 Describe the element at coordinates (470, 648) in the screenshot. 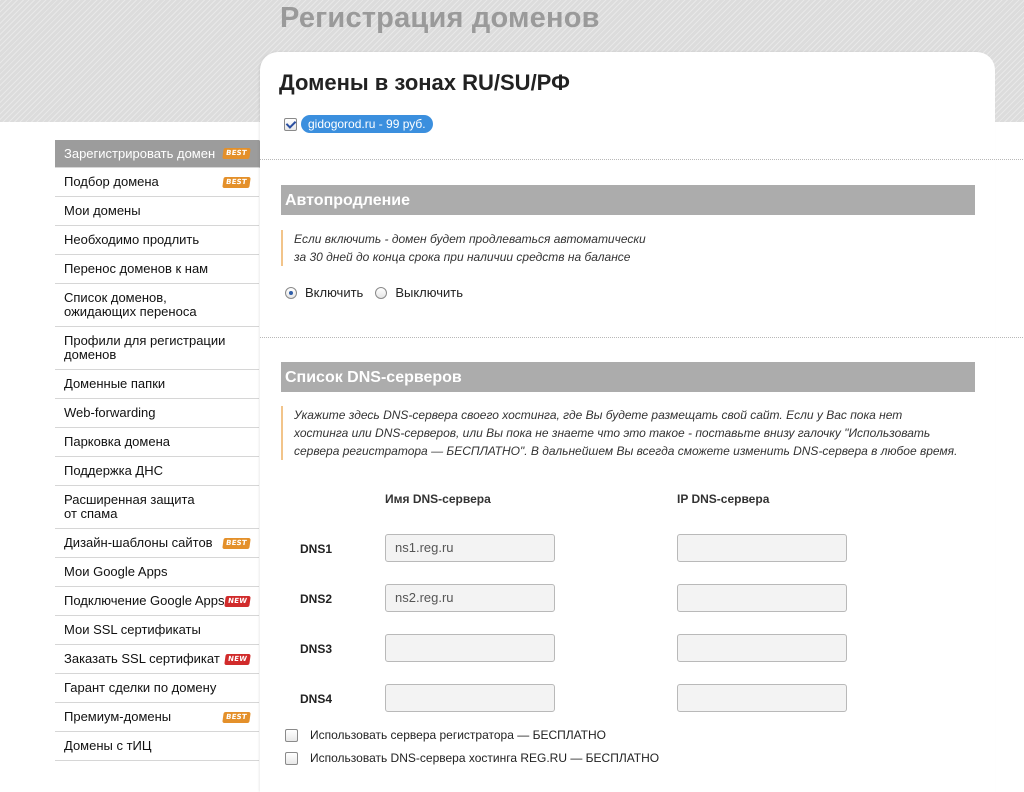

I see `dns3-name-input` at that location.